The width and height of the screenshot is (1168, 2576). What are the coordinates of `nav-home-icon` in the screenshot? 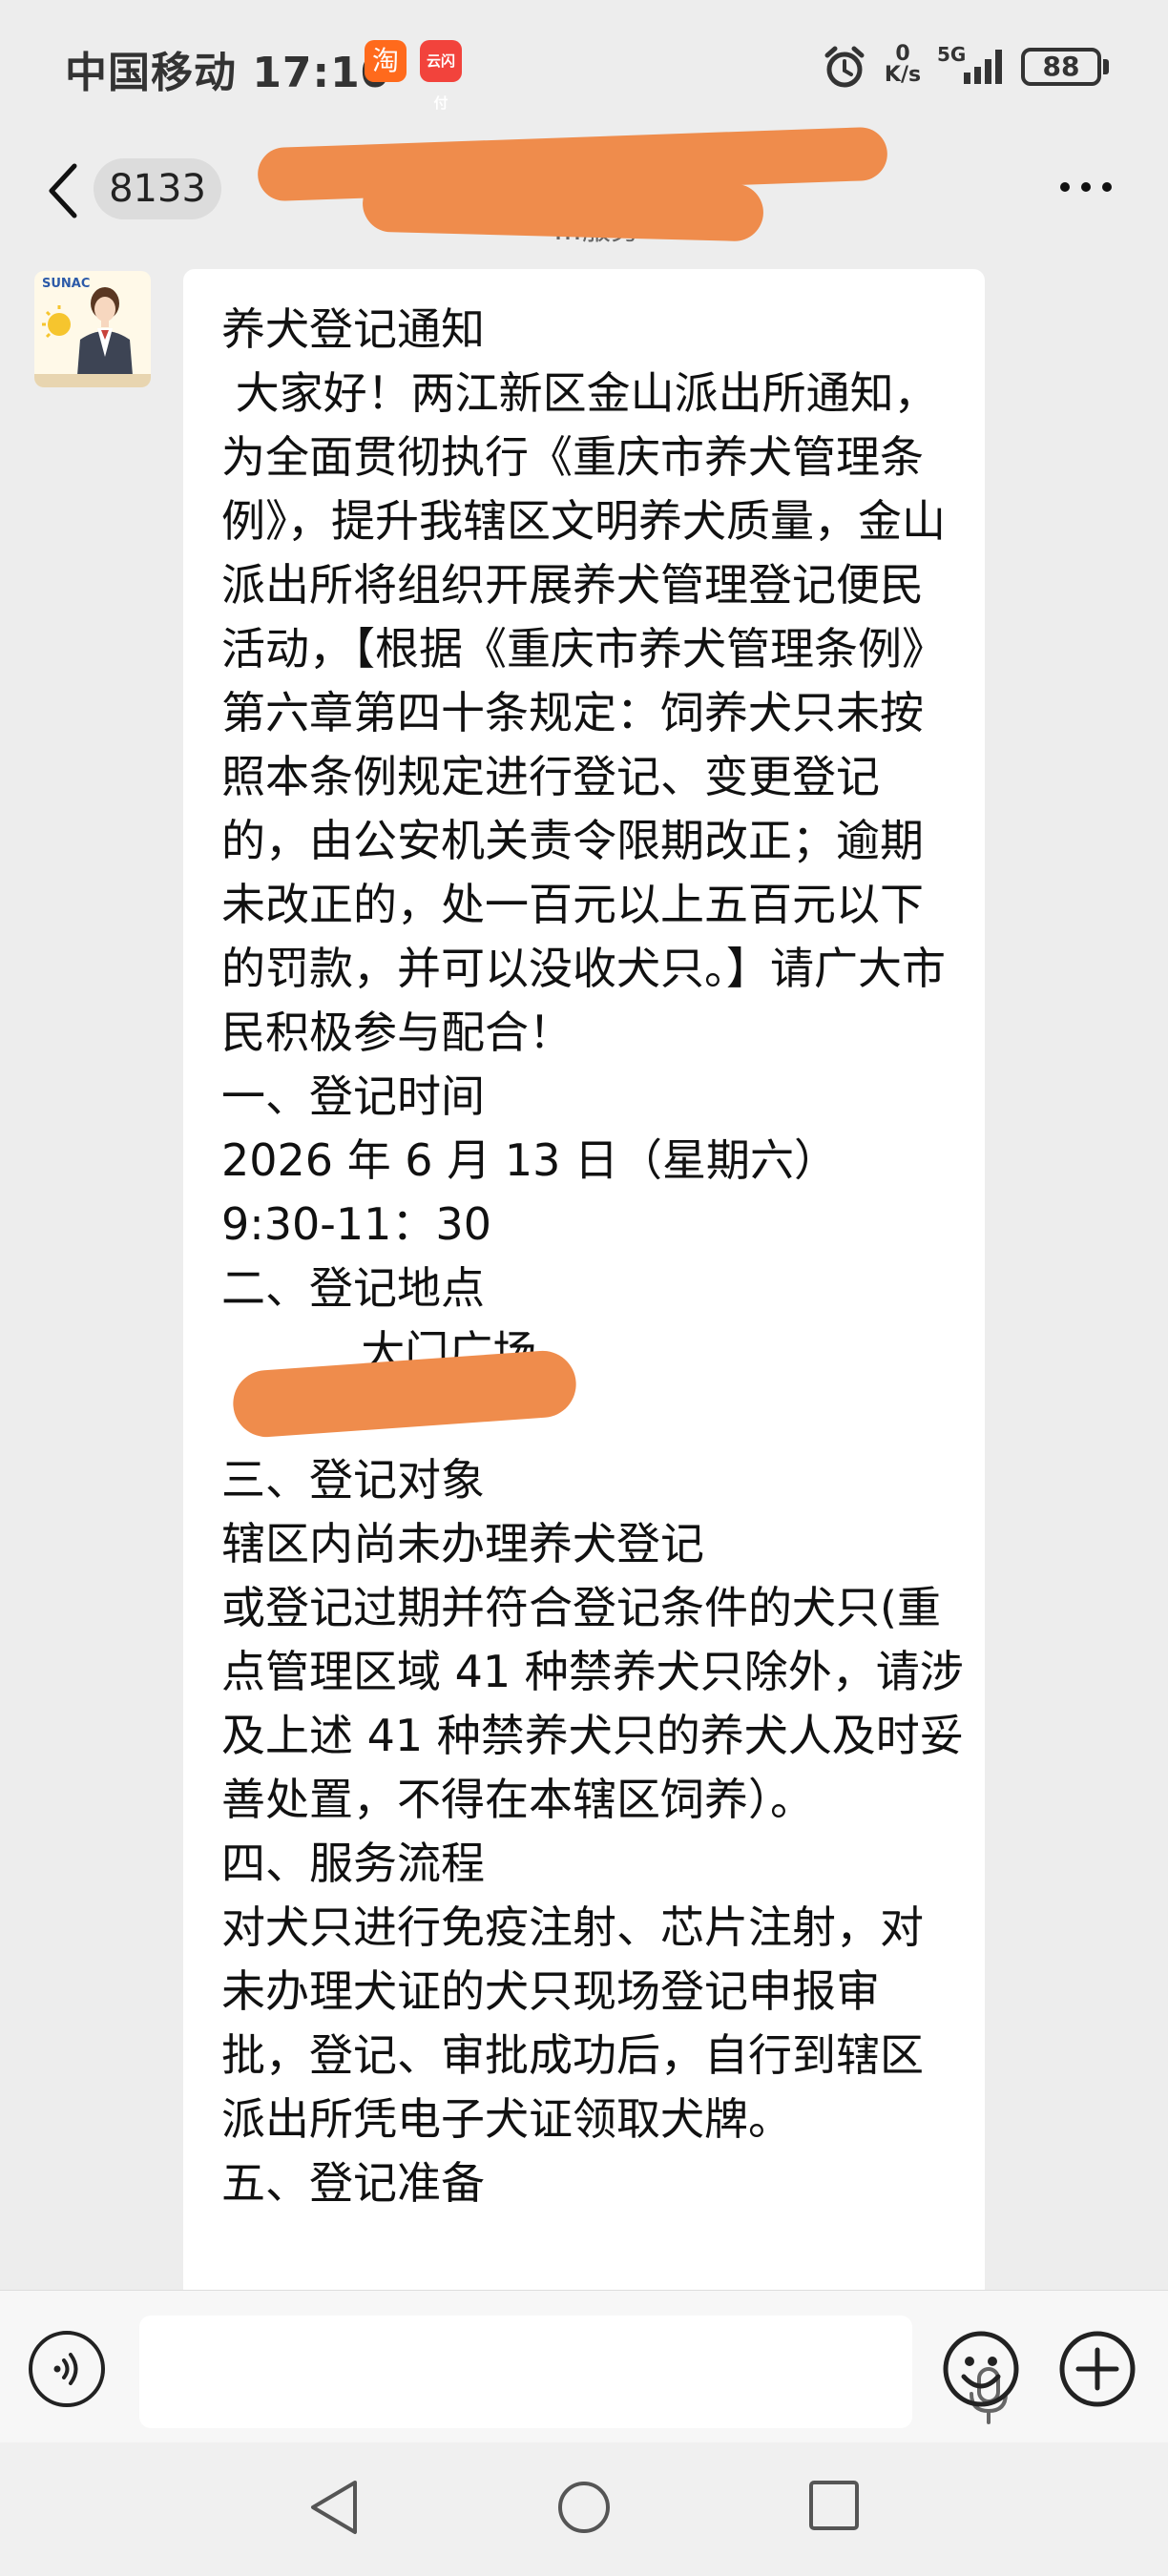 It's located at (584, 2507).